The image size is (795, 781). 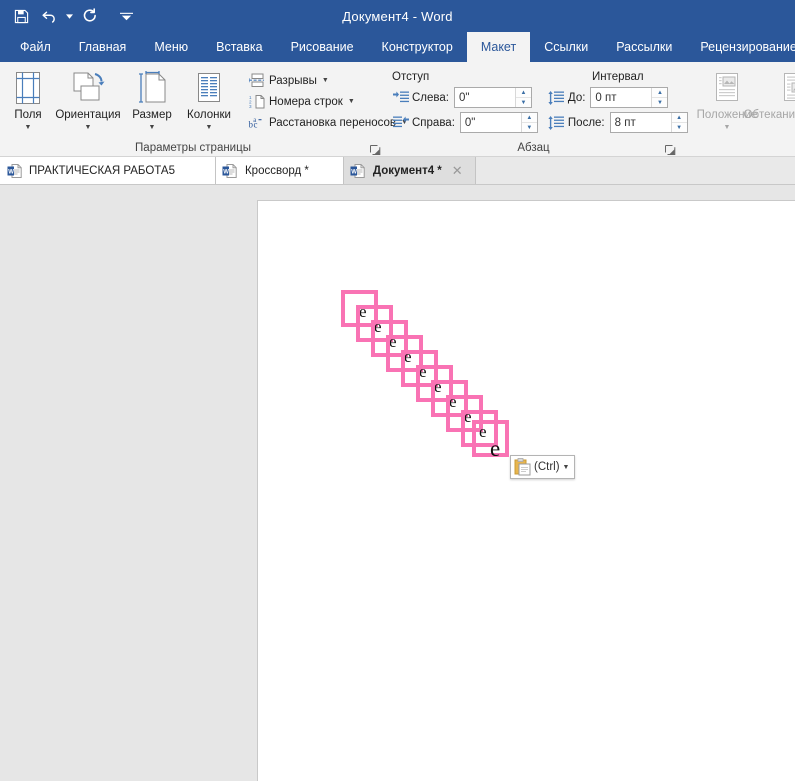 What do you see at coordinates (485, 97) in the screenshot?
I see `indent-left-value: 0"` at bounding box center [485, 97].